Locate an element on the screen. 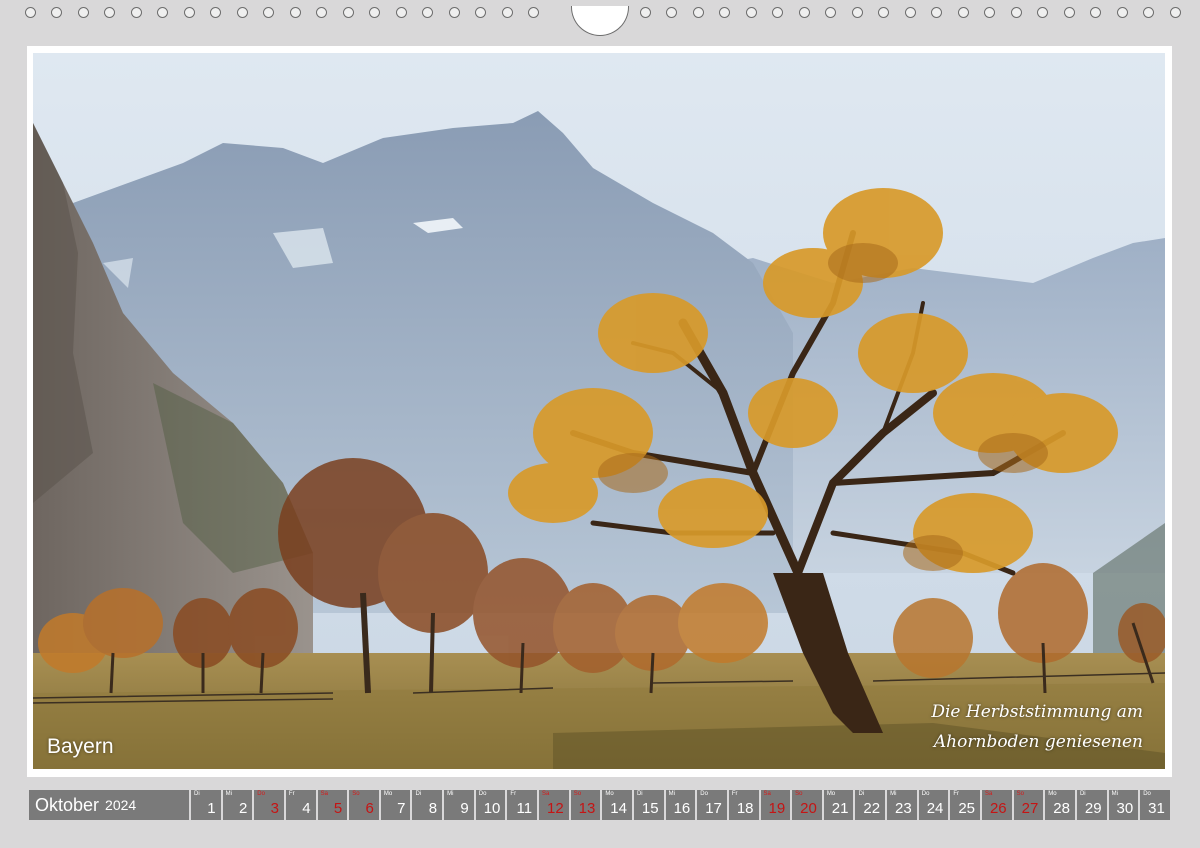 The image size is (1200, 848). day-cell: Di 22 is located at coordinates (870, 805).